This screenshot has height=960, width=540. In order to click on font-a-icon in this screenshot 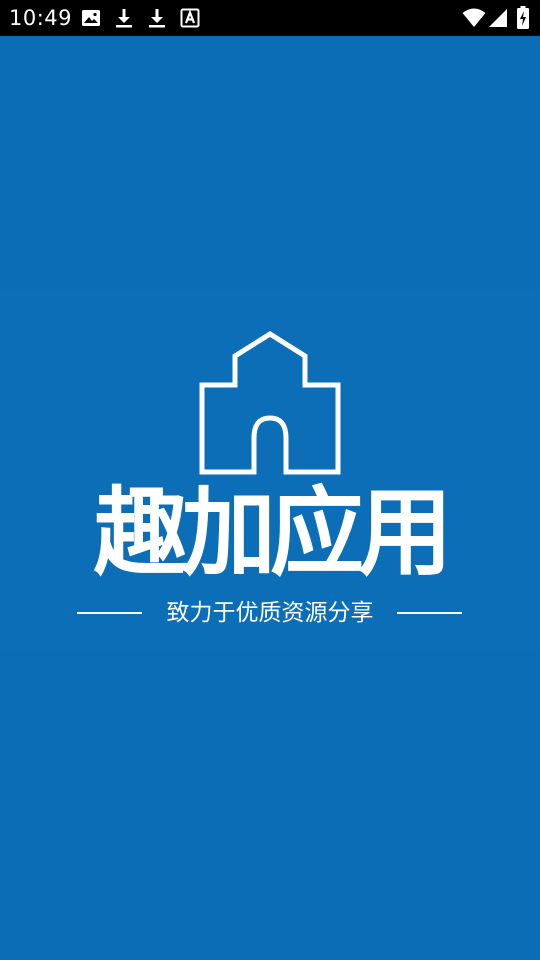, I will do `click(190, 18)`.